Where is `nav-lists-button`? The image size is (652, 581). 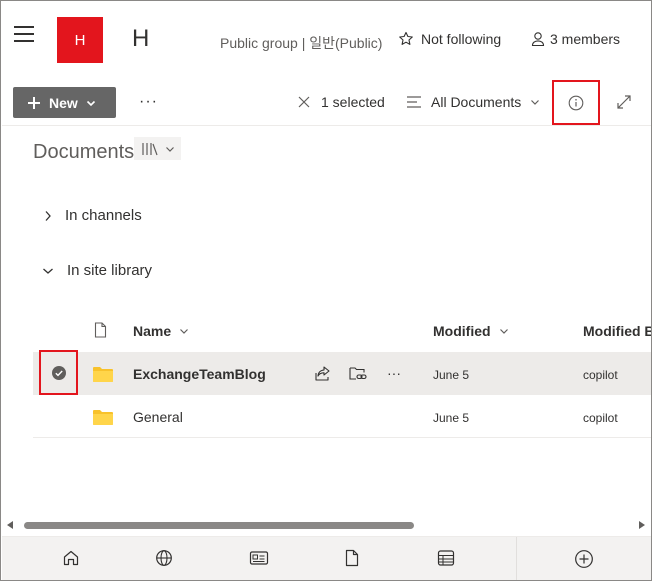 nav-lists-button is located at coordinates (446, 560).